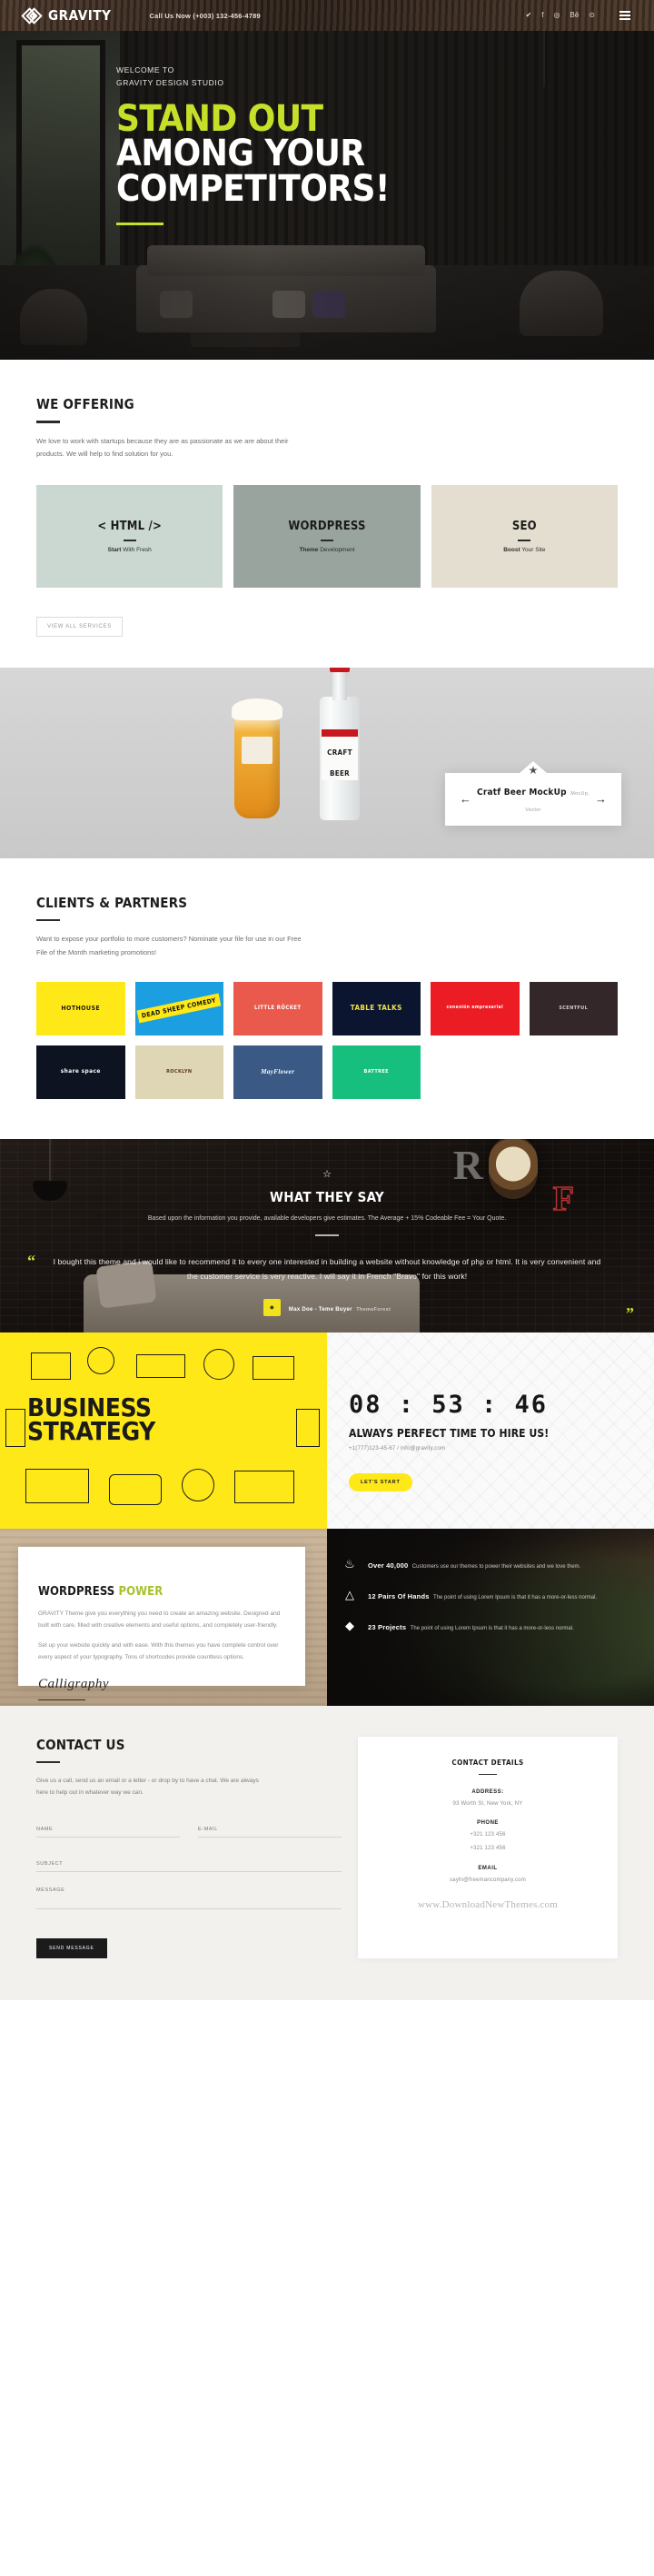 This screenshot has height=2576, width=654. What do you see at coordinates (557, 15) in the screenshot?
I see `instagram-icon: ◎` at bounding box center [557, 15].